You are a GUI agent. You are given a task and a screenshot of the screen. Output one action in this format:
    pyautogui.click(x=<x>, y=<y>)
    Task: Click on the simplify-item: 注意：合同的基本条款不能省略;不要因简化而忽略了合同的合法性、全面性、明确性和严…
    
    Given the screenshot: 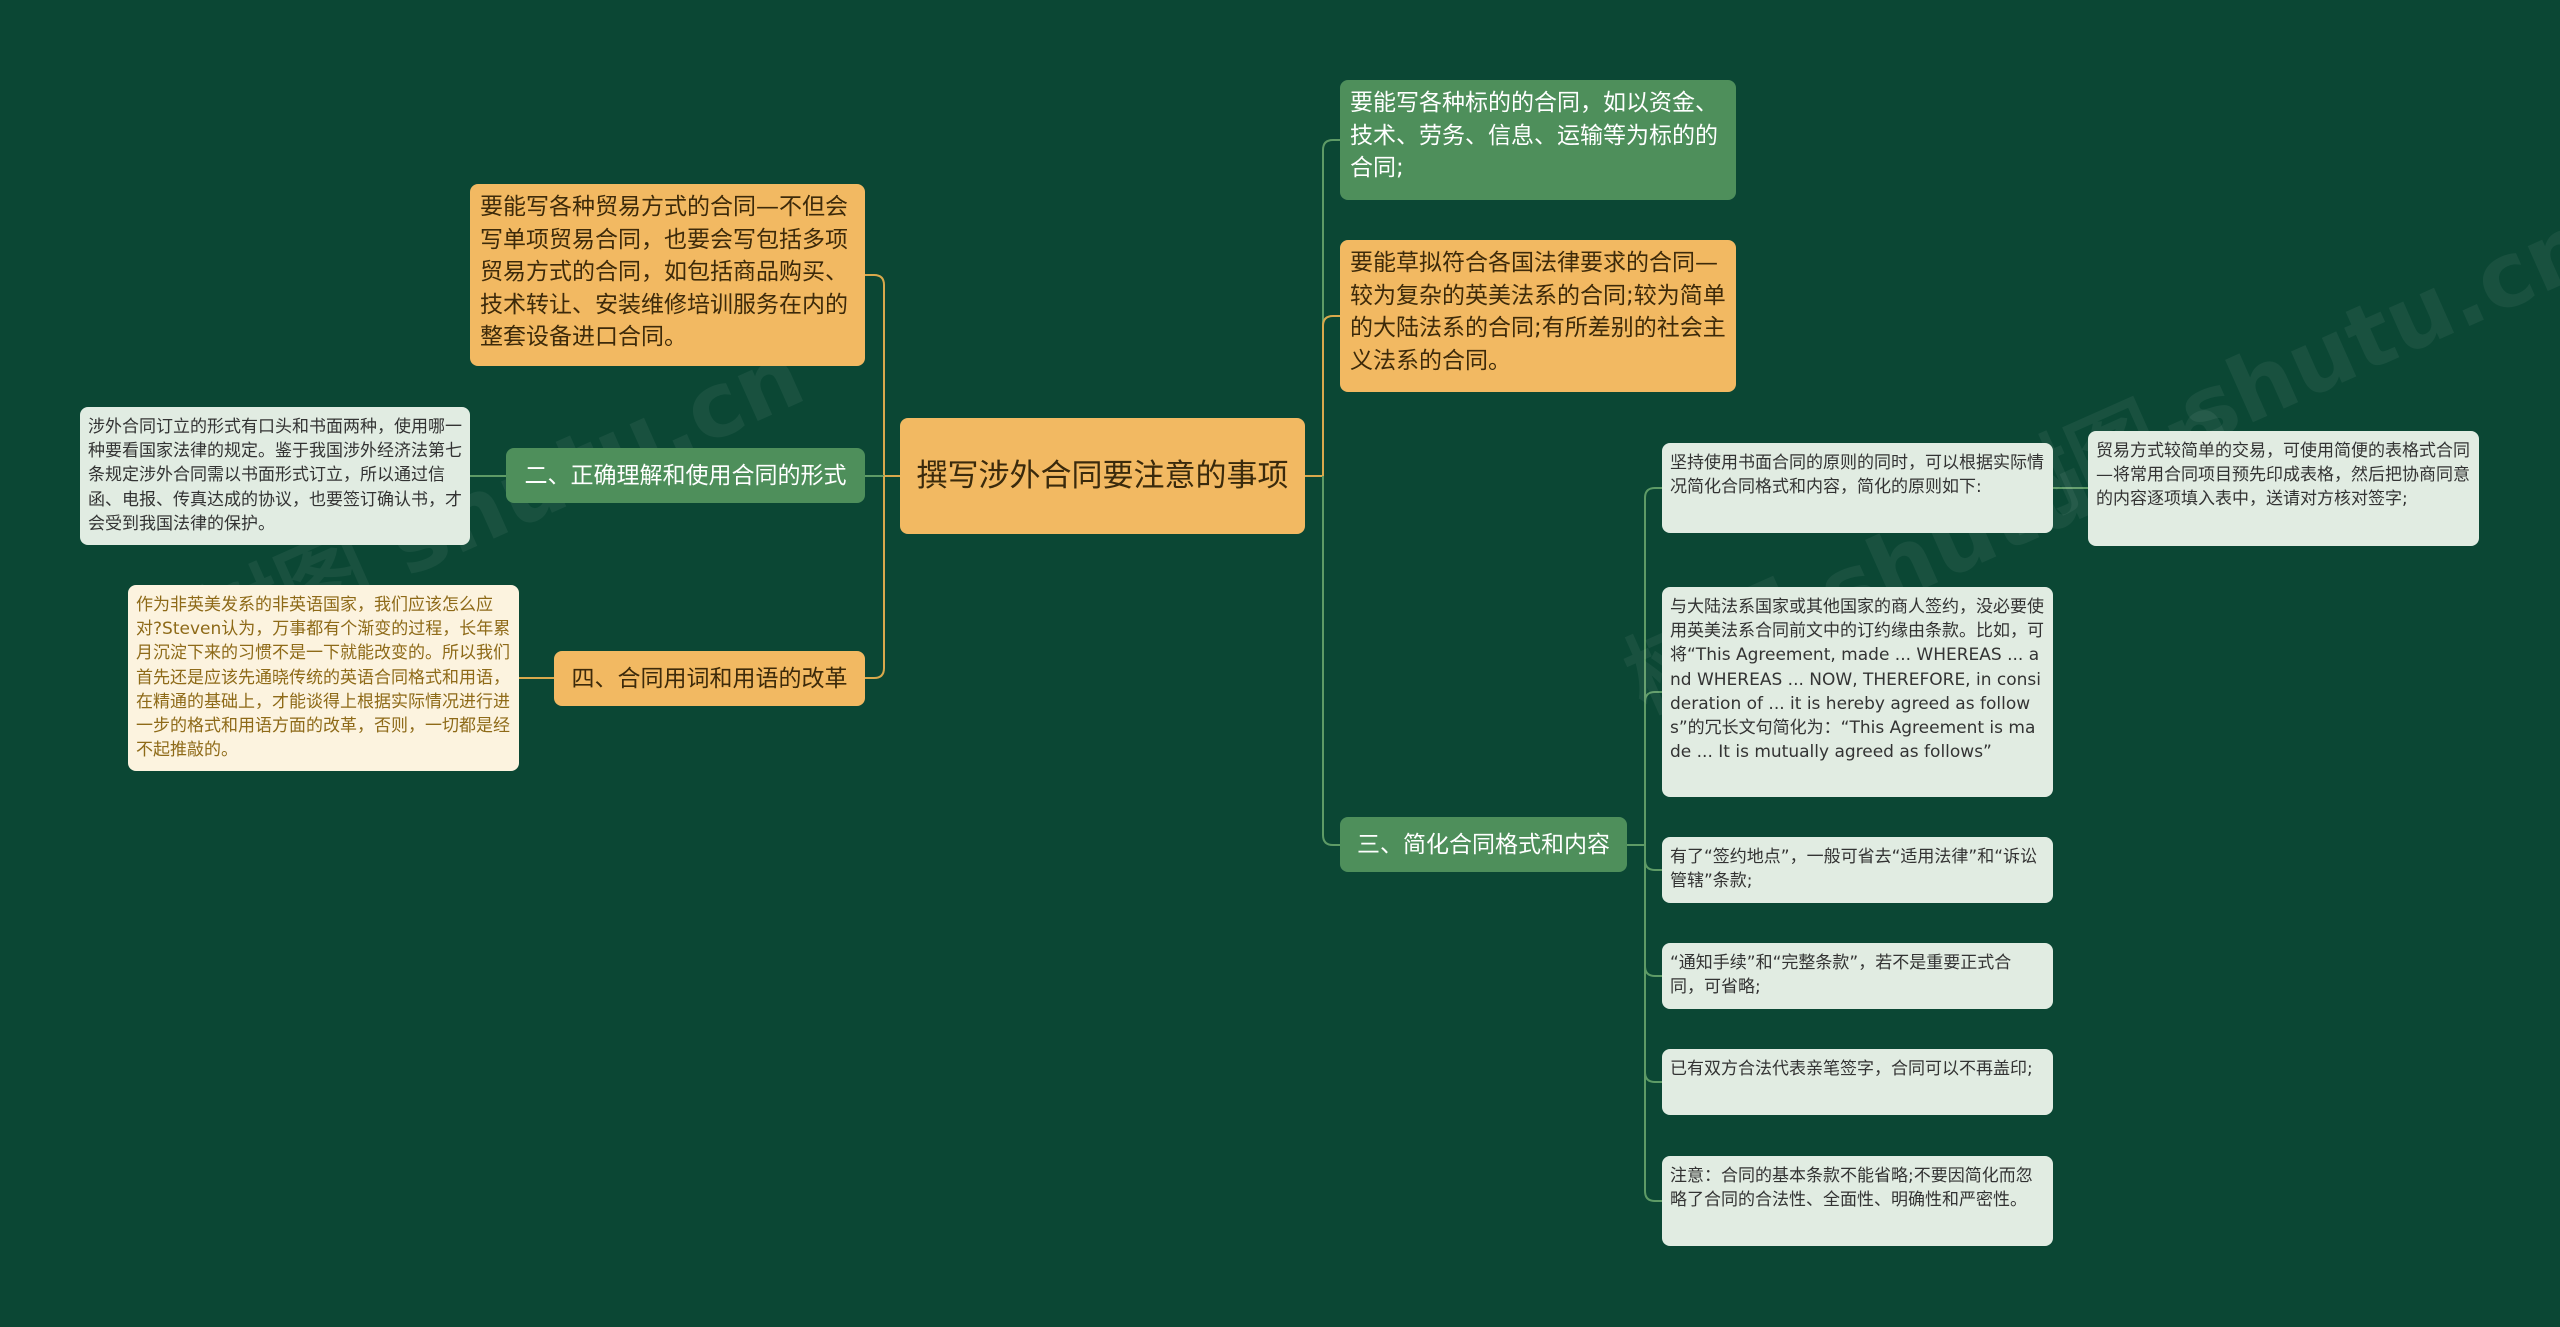 What is the action you would take?
    pyautogui.click(x=1857, y=1201)
    